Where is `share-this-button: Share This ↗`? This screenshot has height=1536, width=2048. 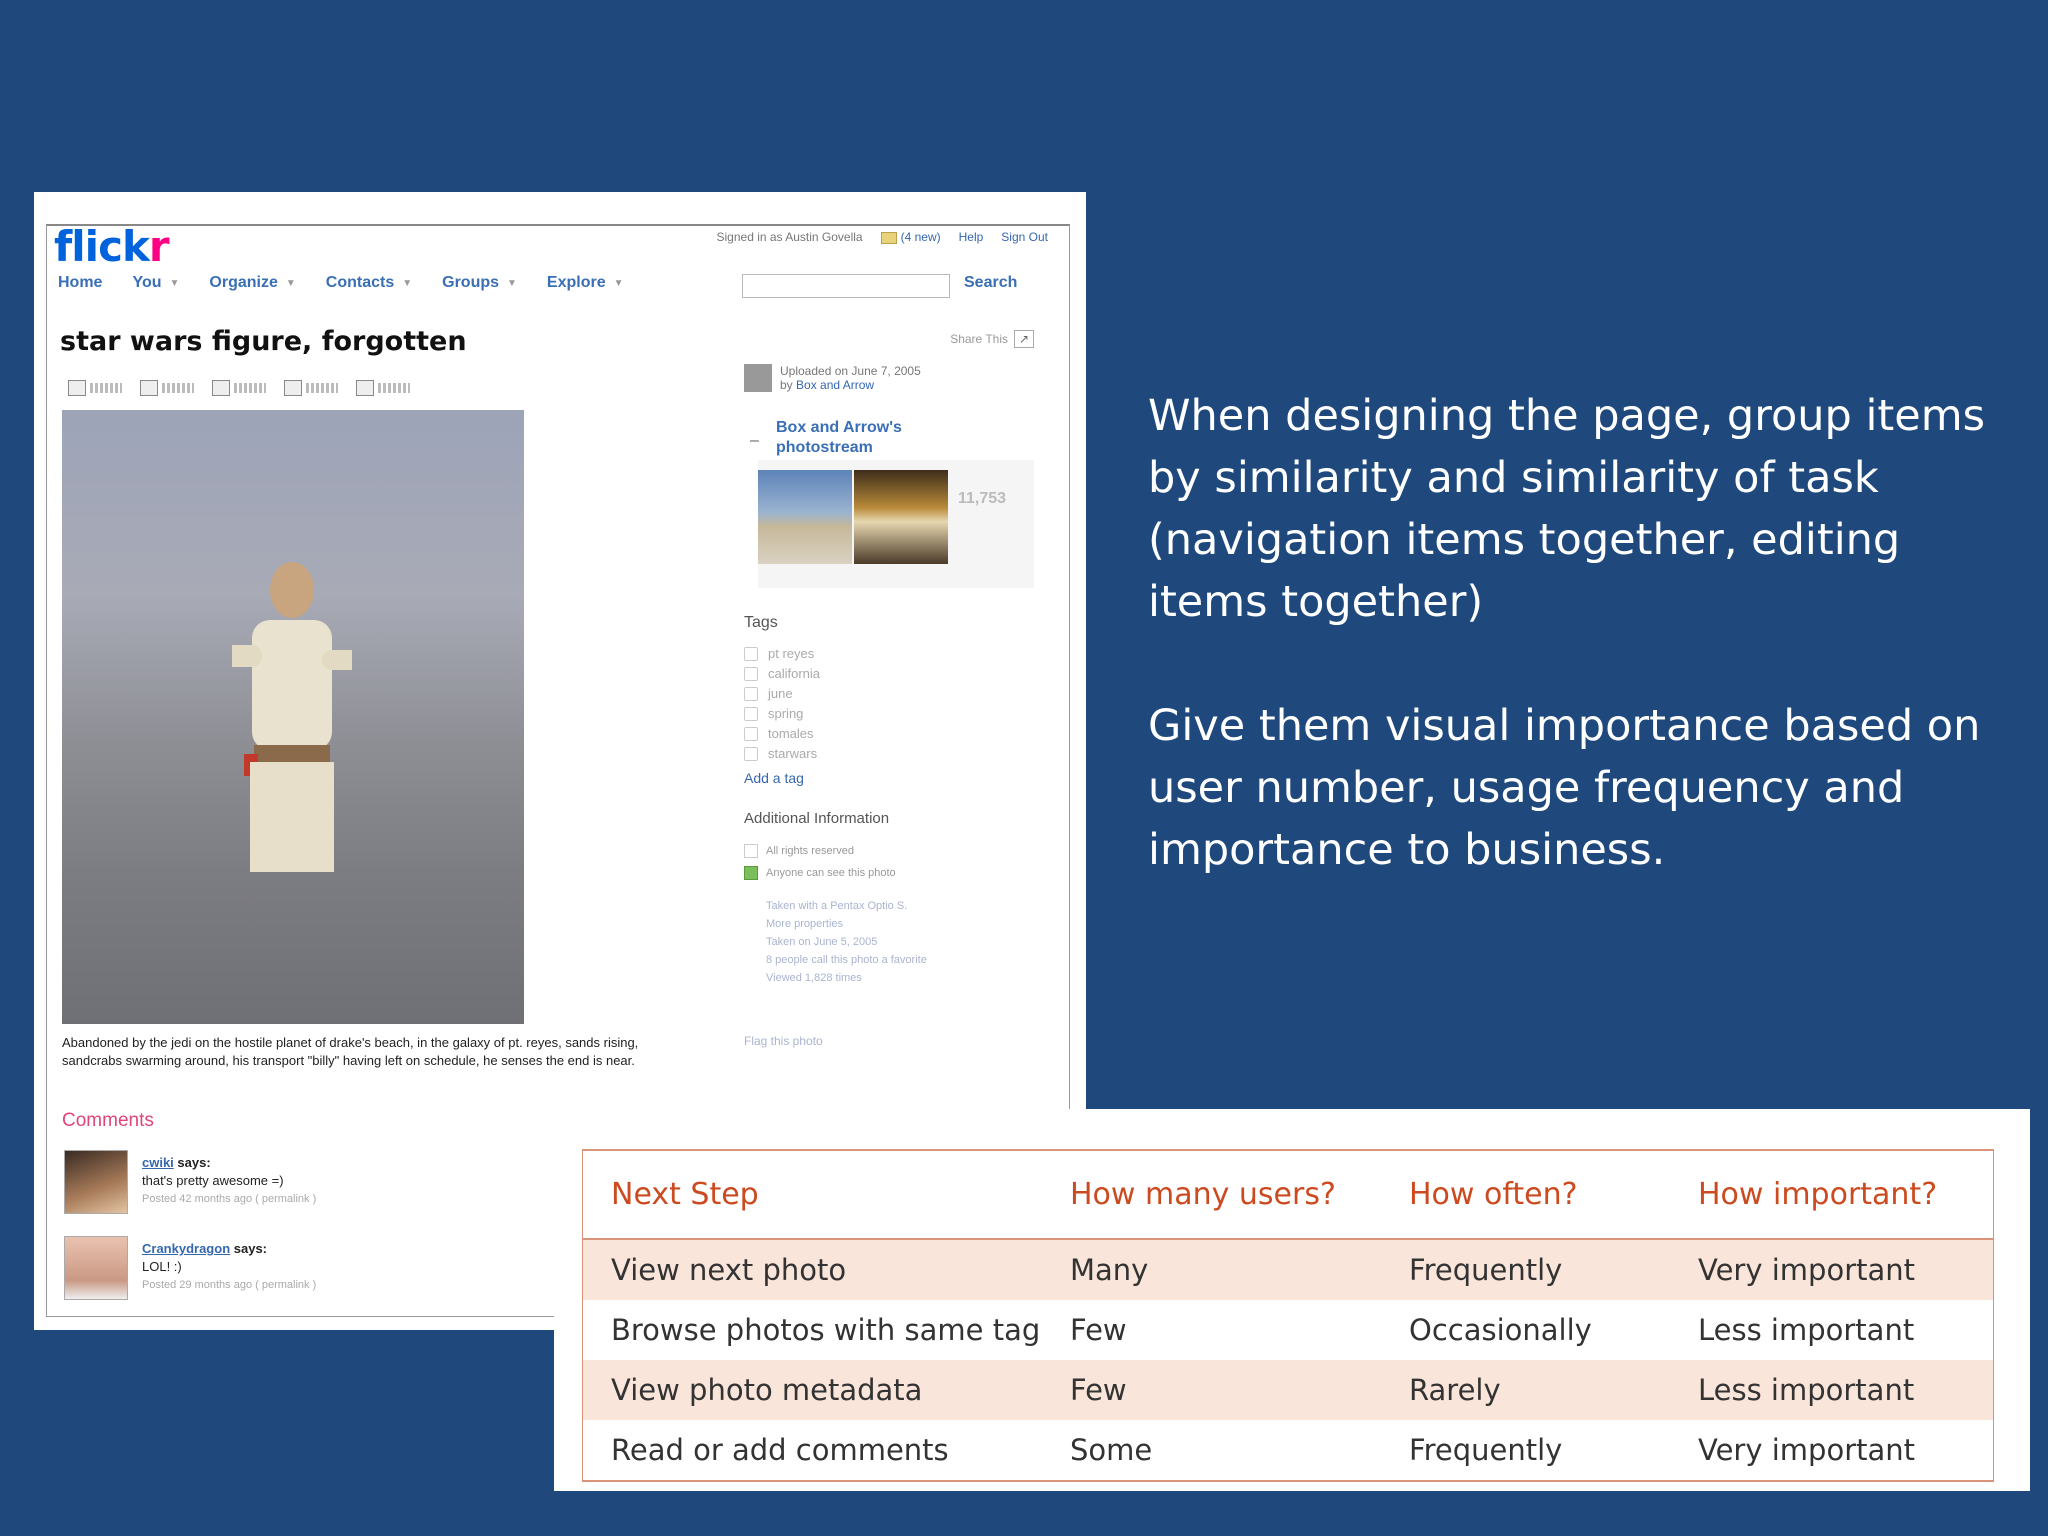
share-this-button: Share This ↗ is located at coordinates (992, 339).